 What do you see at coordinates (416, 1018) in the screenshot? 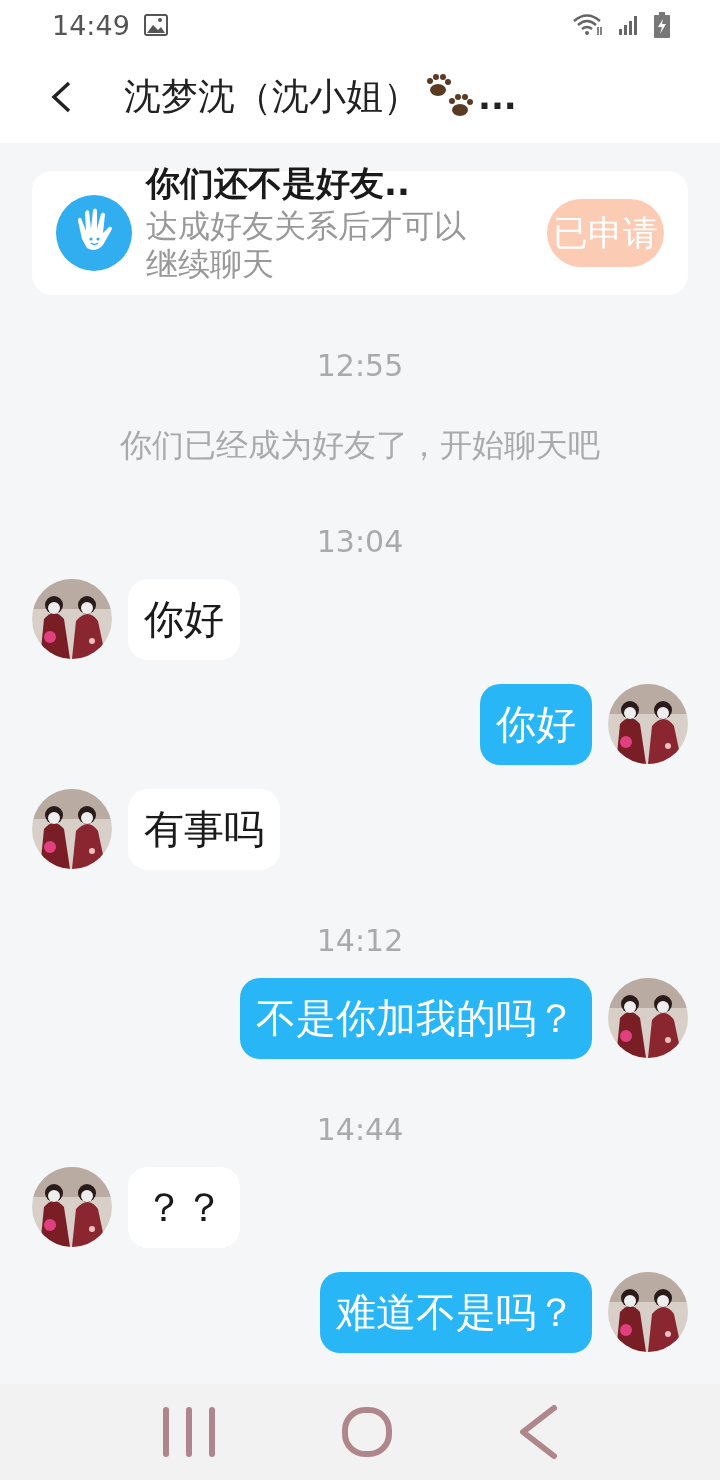
I see `message-bubble: 不是你加我的吗？` at bounding box center [416, 1018].